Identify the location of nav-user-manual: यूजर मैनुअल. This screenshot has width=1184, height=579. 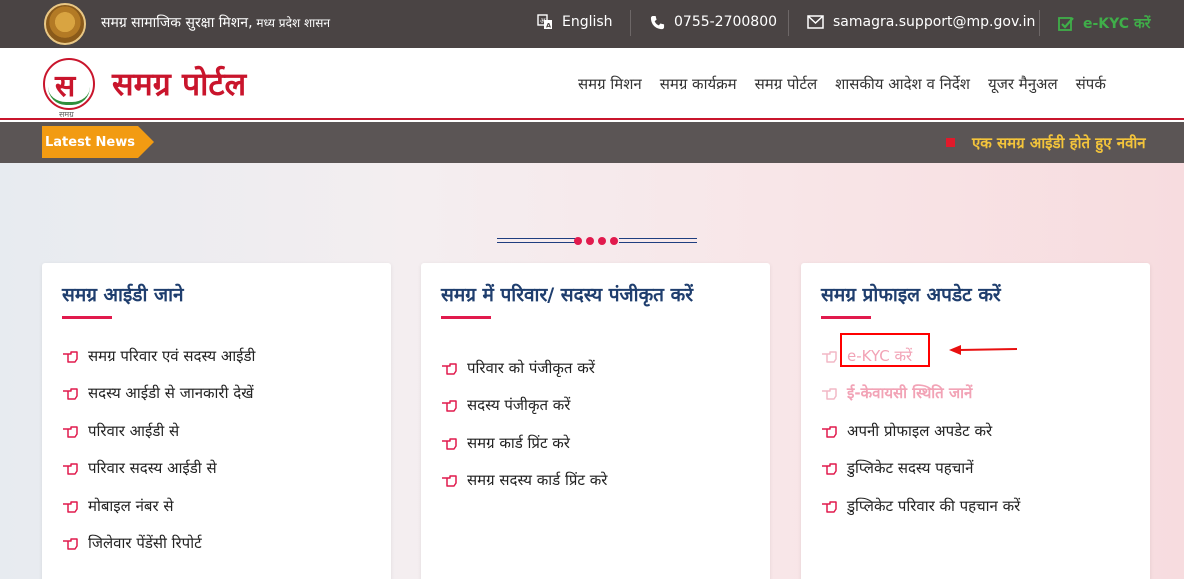
(1023, 84).